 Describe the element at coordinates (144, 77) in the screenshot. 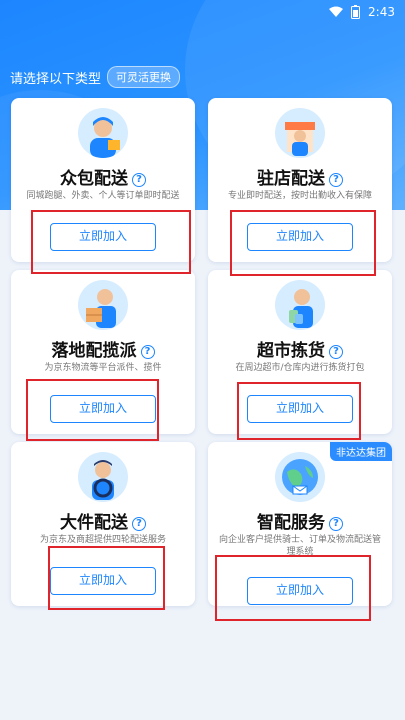

I see `flexible-tag: 可灵活更换` at that location.